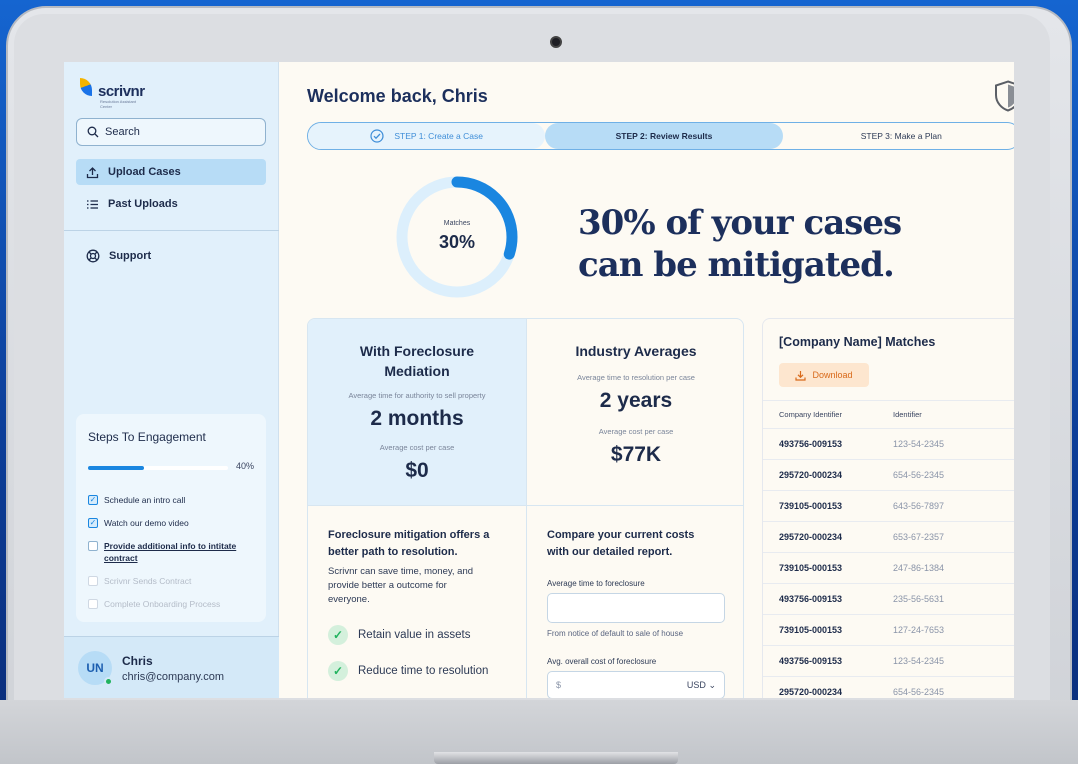  I want to click on lifebuoy-icon, so click(93, 256).